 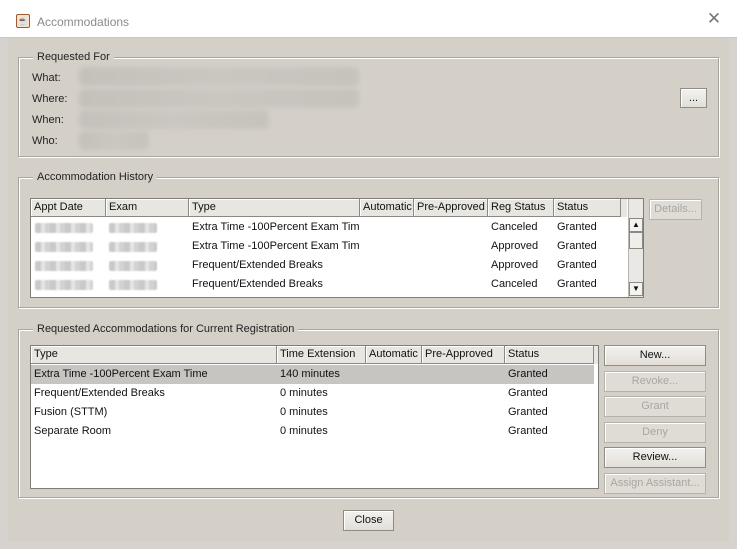 What do you see at coordinates (219, 98) in the screenshot?
I see `where-value-redacted` at bounding box center [219, 98].